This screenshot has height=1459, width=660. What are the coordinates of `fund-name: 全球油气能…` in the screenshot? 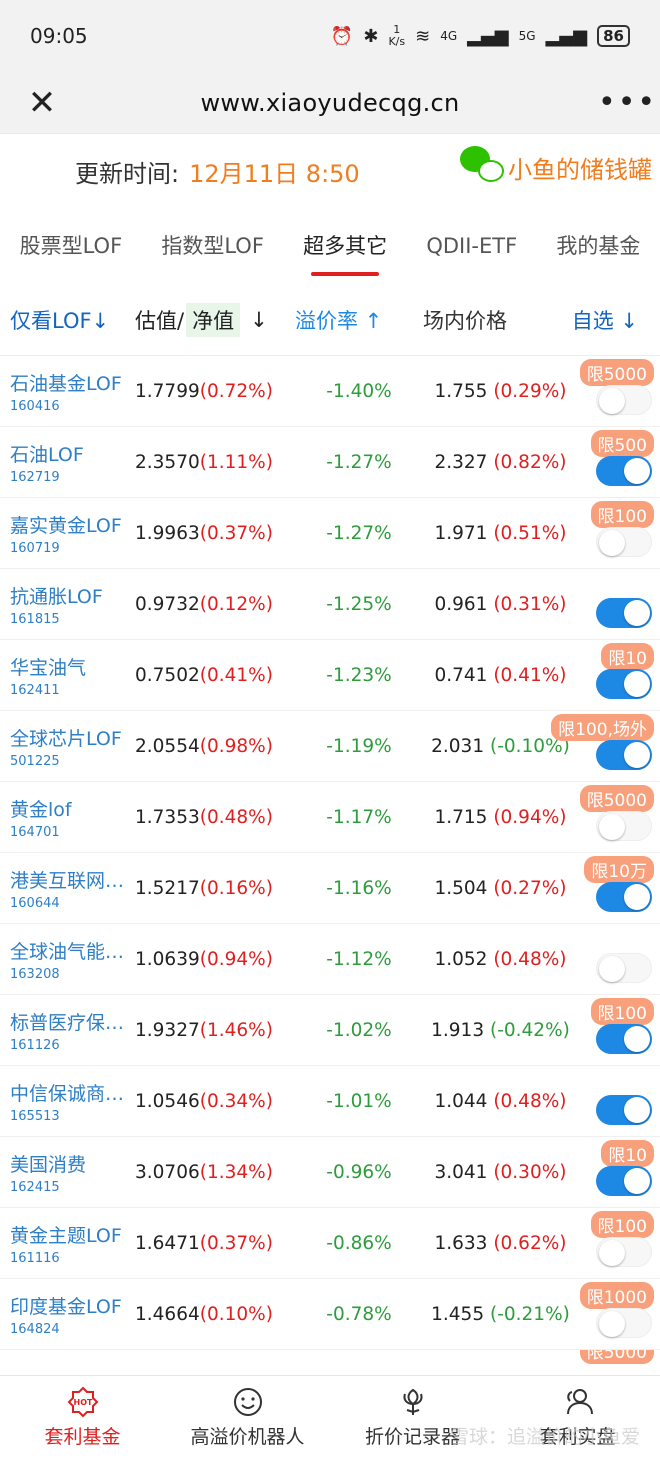 It's located at (72, 950).